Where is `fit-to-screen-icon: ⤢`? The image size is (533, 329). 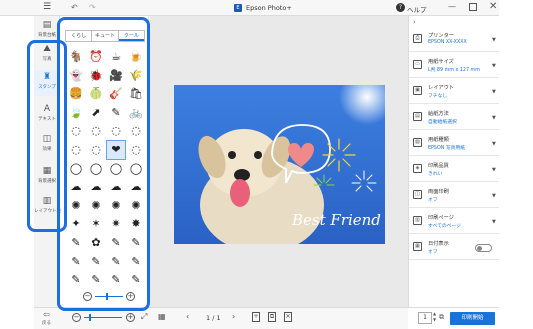 fit-to-screen-icon: ⤢ is located at coordinates (144, 317).